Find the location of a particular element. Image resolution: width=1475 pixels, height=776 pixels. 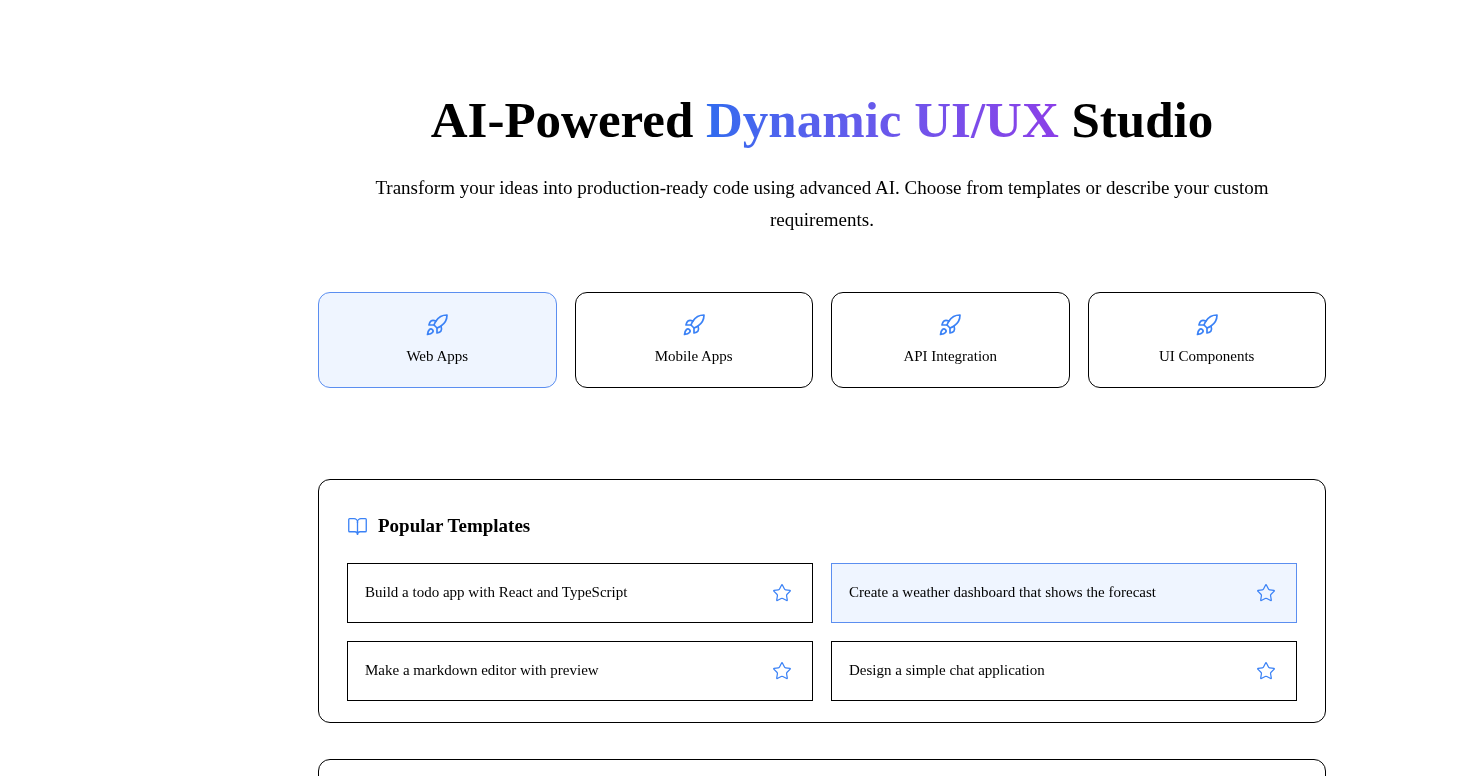

book-icon is located at coordinates (357, 526).